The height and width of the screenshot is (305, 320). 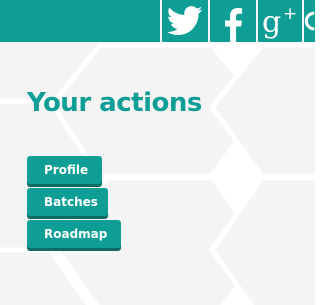 I want to click on social-icon, so click(x=309, y=21).